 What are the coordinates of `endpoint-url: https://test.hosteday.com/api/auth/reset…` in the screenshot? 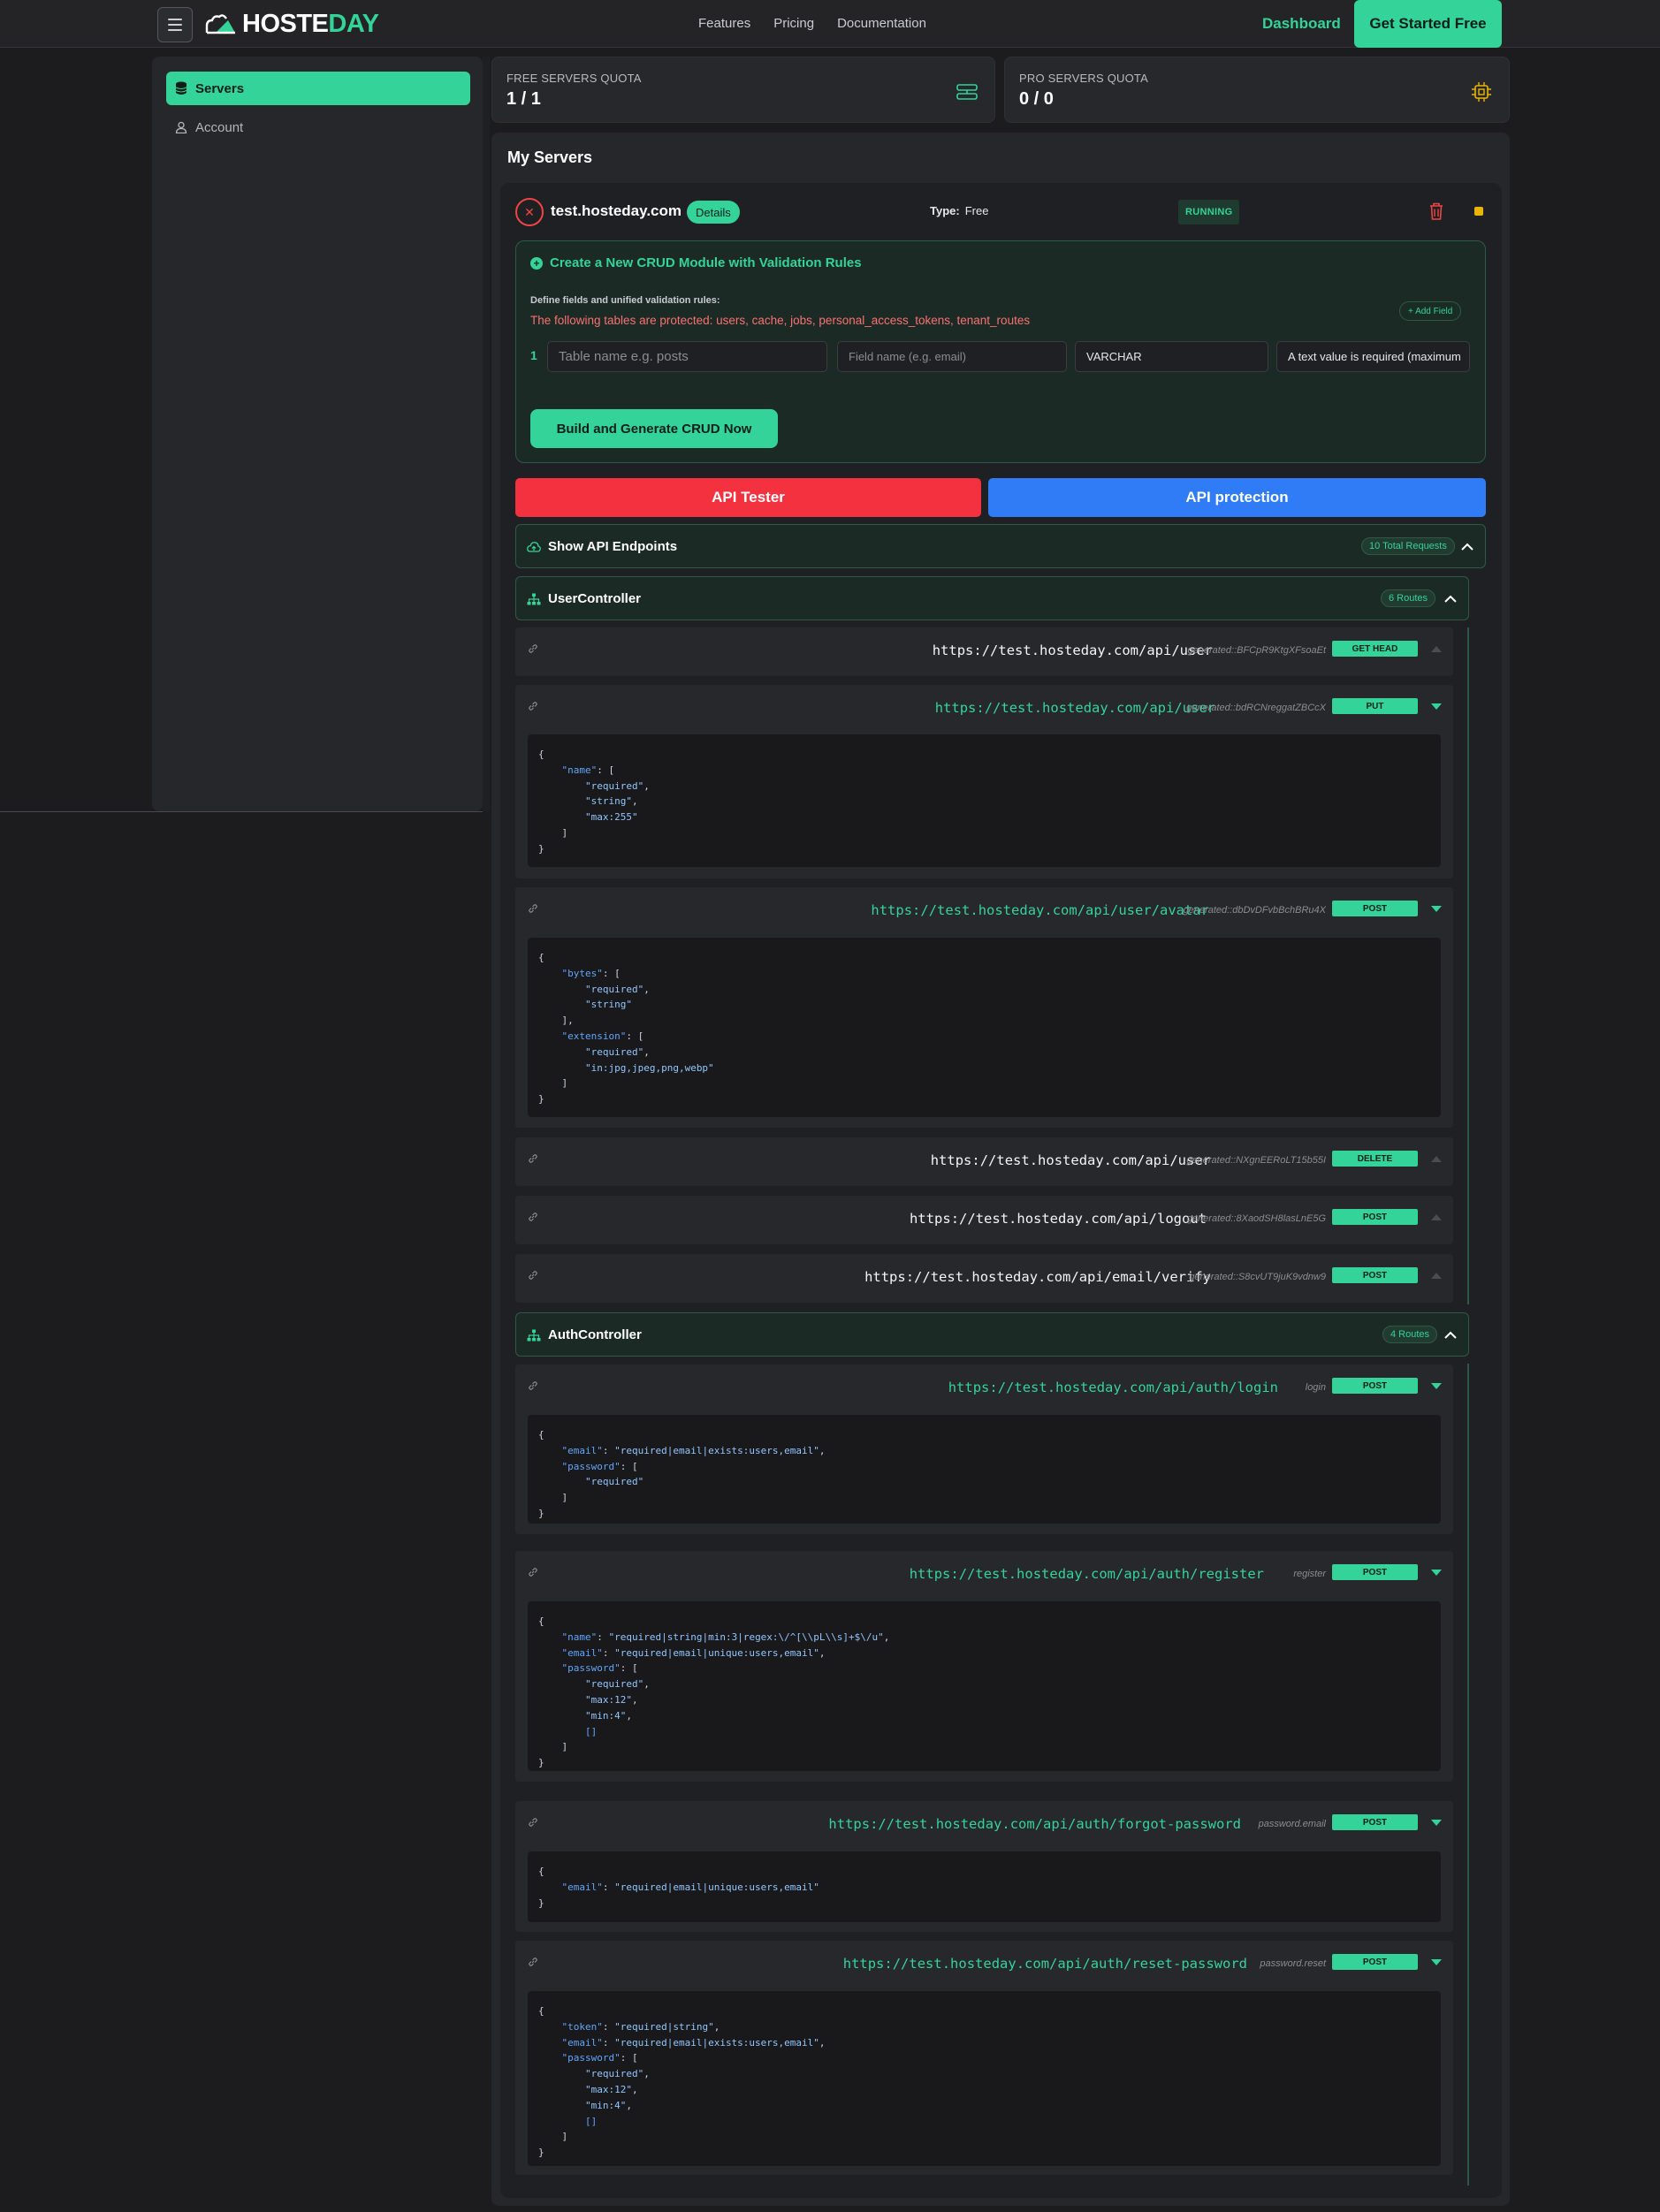 It's located at (1044, 1964).